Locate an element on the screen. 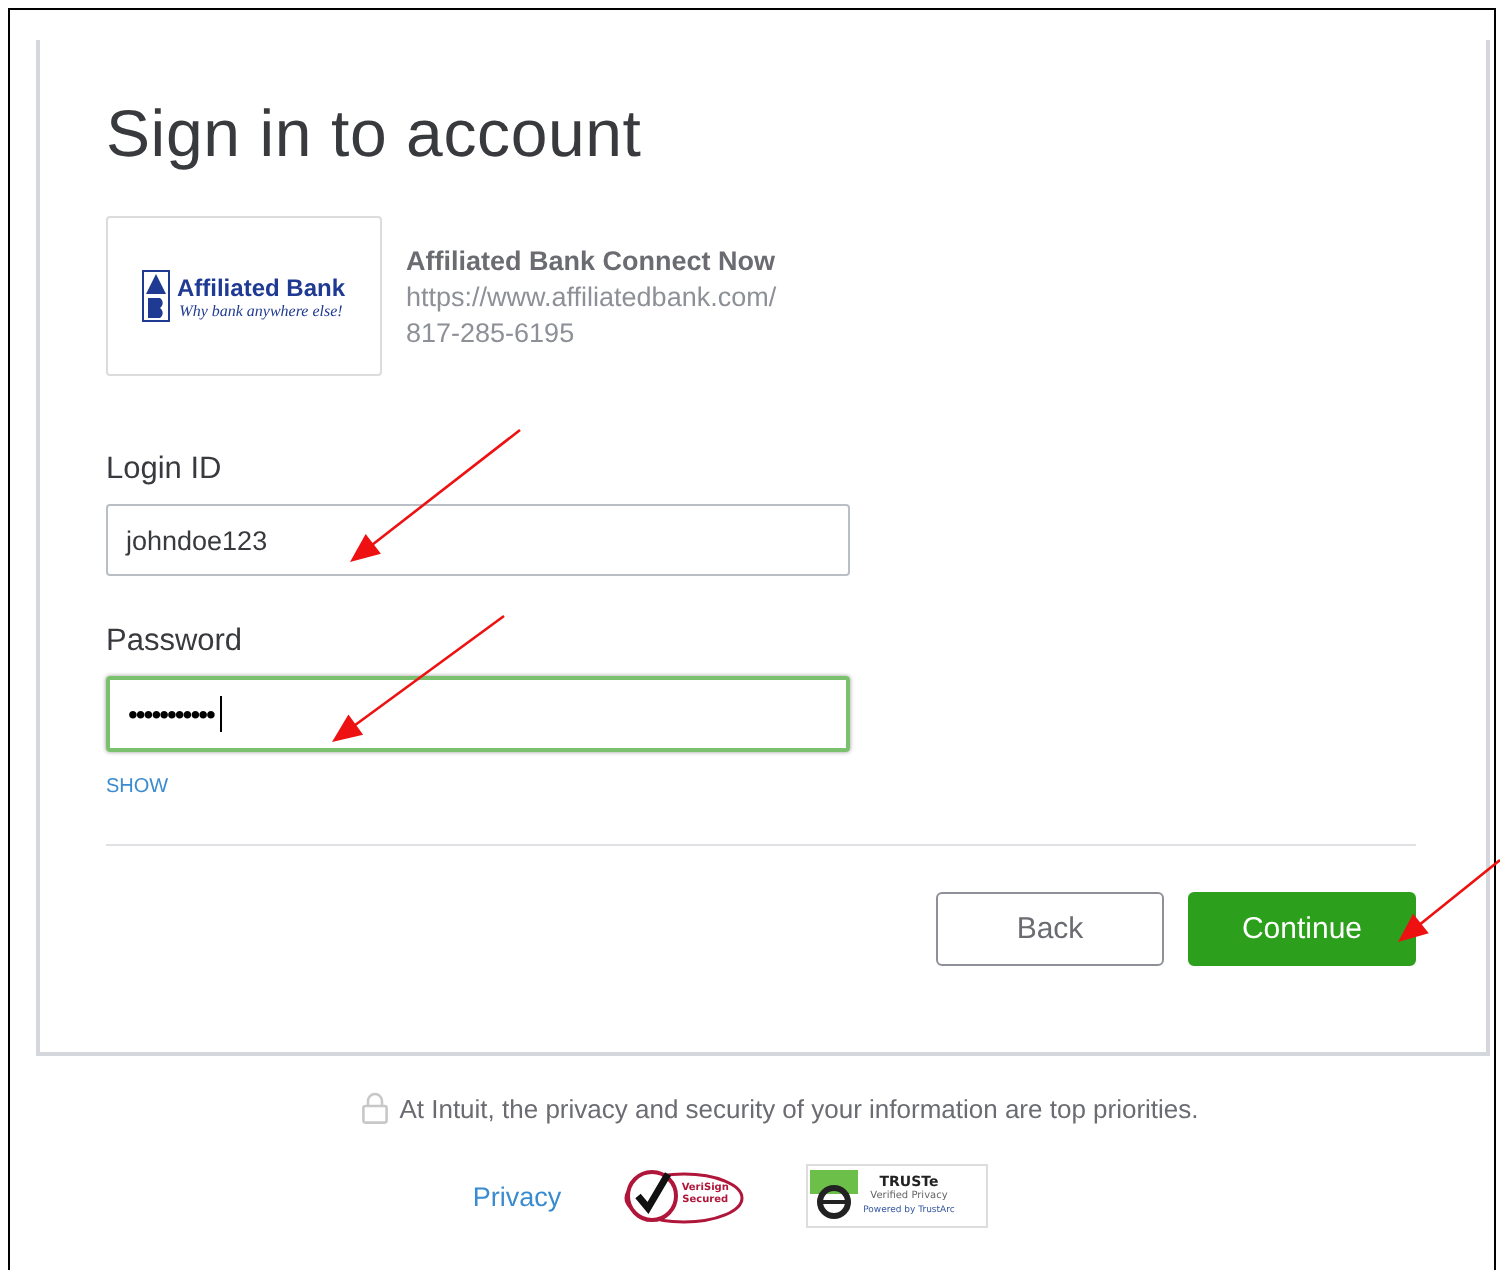 The height and width of the screenshot is (1270, 1500). bank-name: Affiliated Bank Connect Now is located at coordinates (591, 262).